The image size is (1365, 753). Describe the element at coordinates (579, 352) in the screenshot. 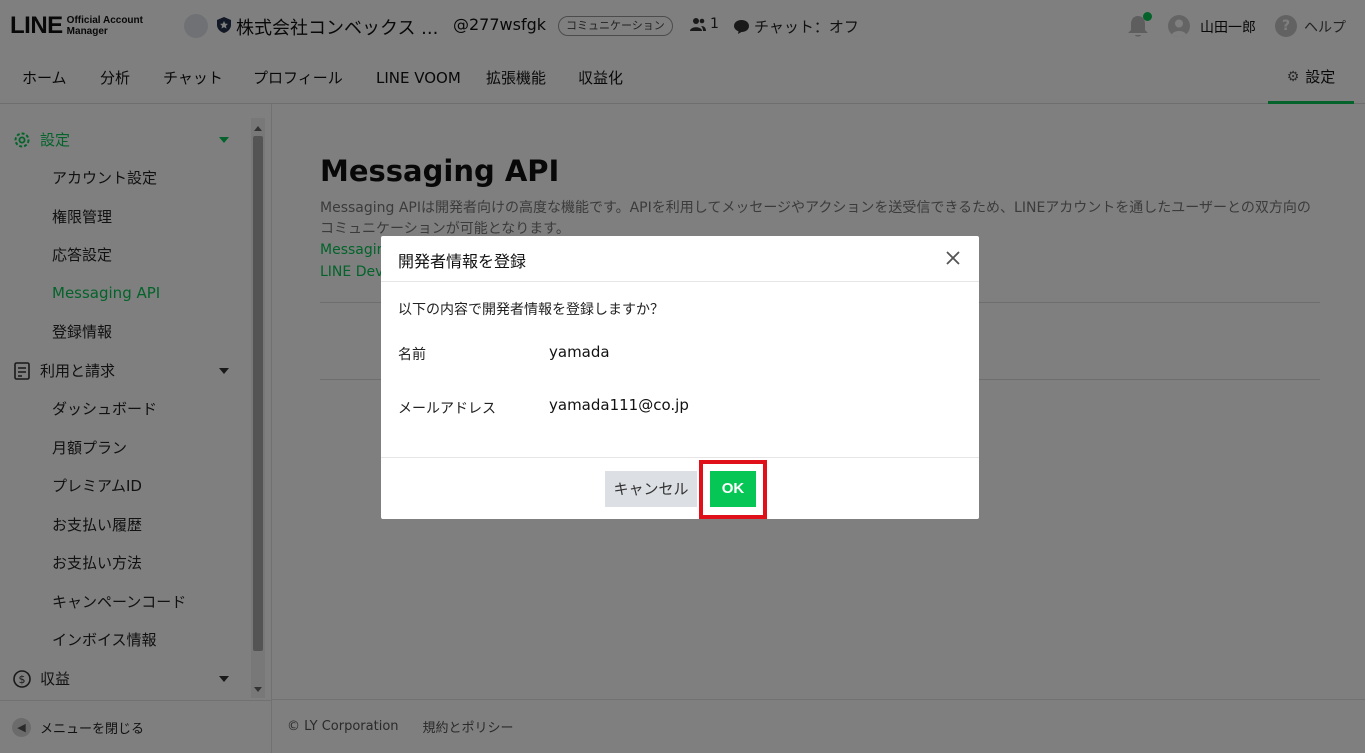

I see `name-value: yamada` at that location.